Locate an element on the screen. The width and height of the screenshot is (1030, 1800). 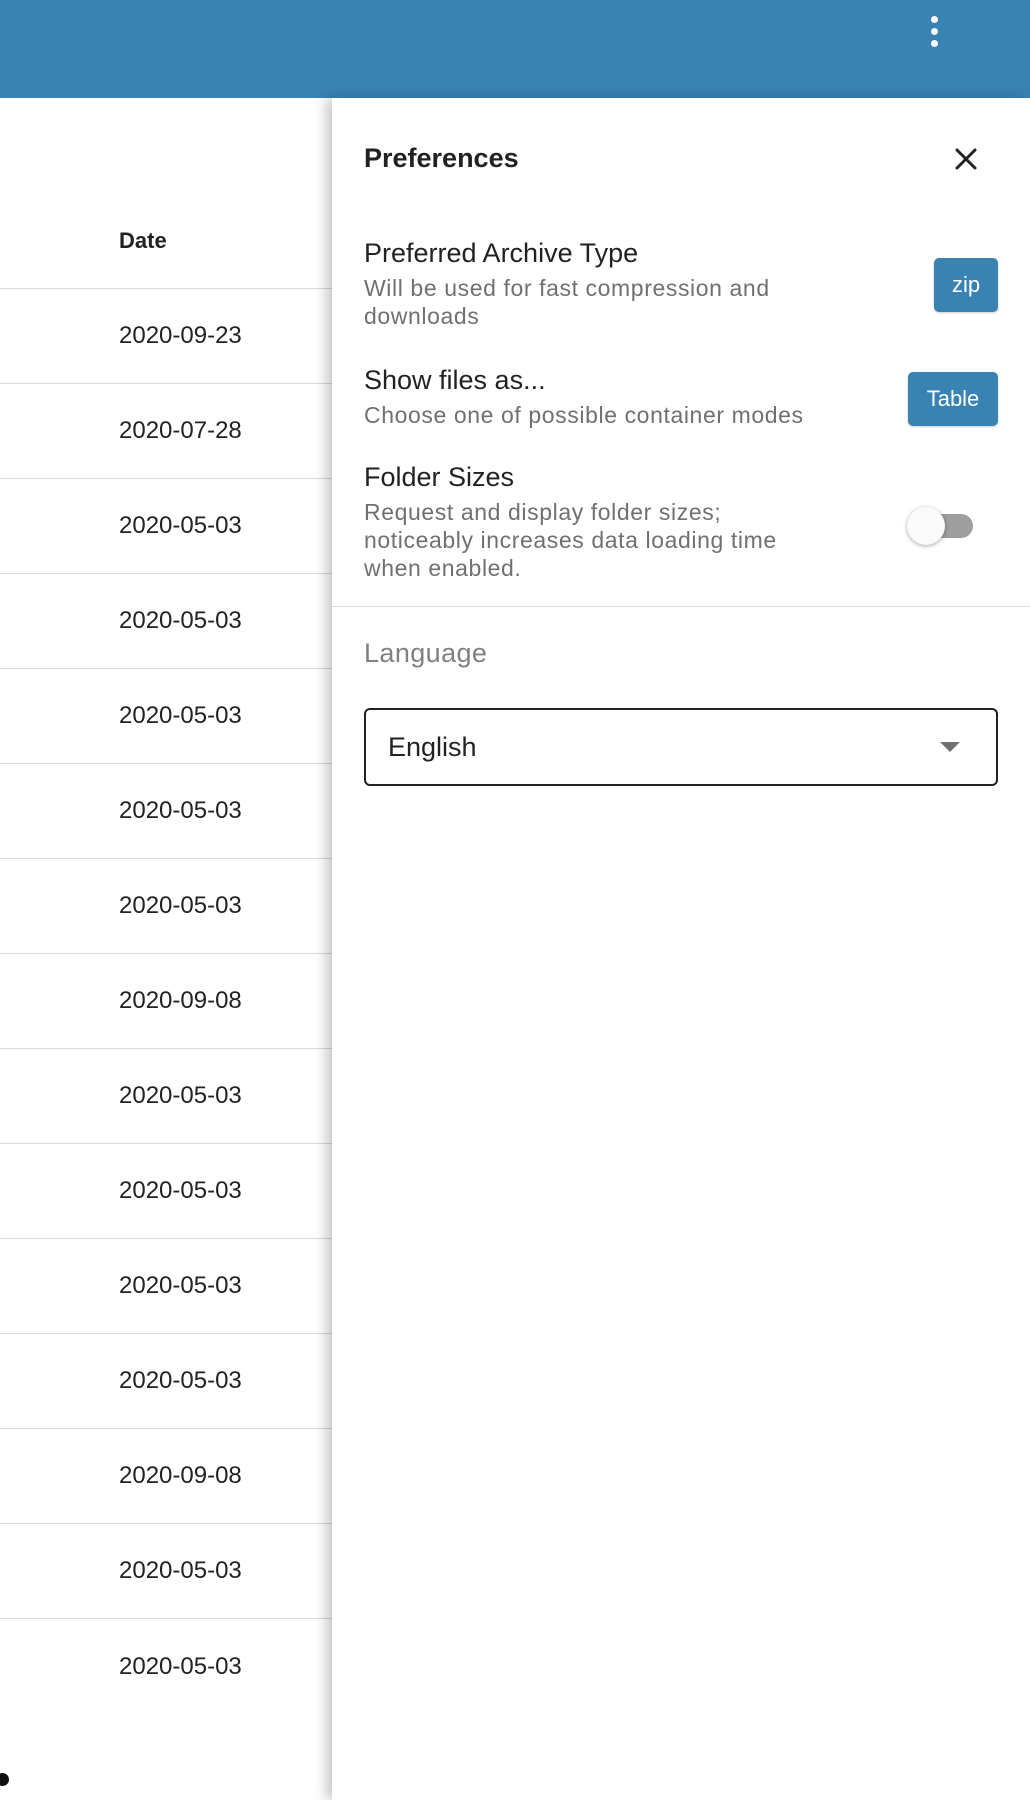
show-files-description: Choose one of possible container modes is located at coordinates (584, 415).